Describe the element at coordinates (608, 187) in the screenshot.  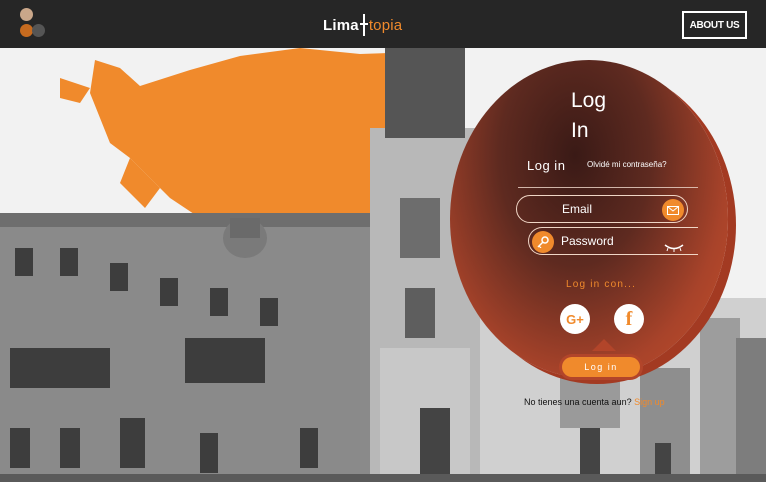
I see `divider` at that location.